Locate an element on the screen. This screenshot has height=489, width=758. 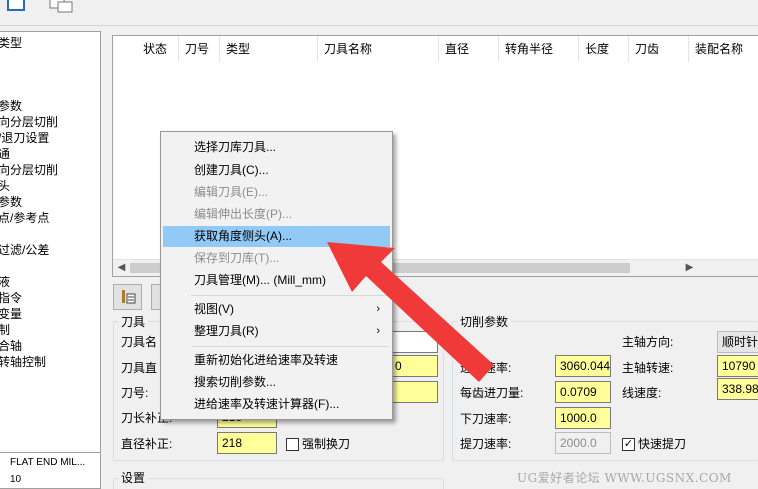
column-header-corner-radius: 转角半径 is located at coordinates (539, 49).